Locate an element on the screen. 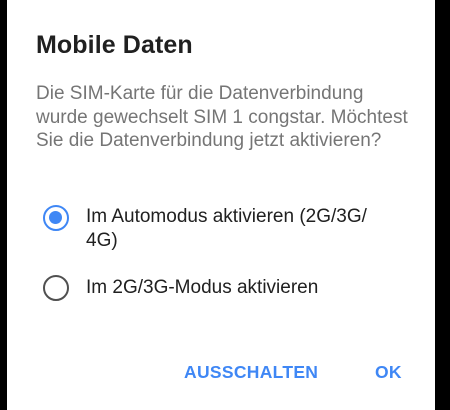  ok-button: OK is located at coordinates (388, 372).